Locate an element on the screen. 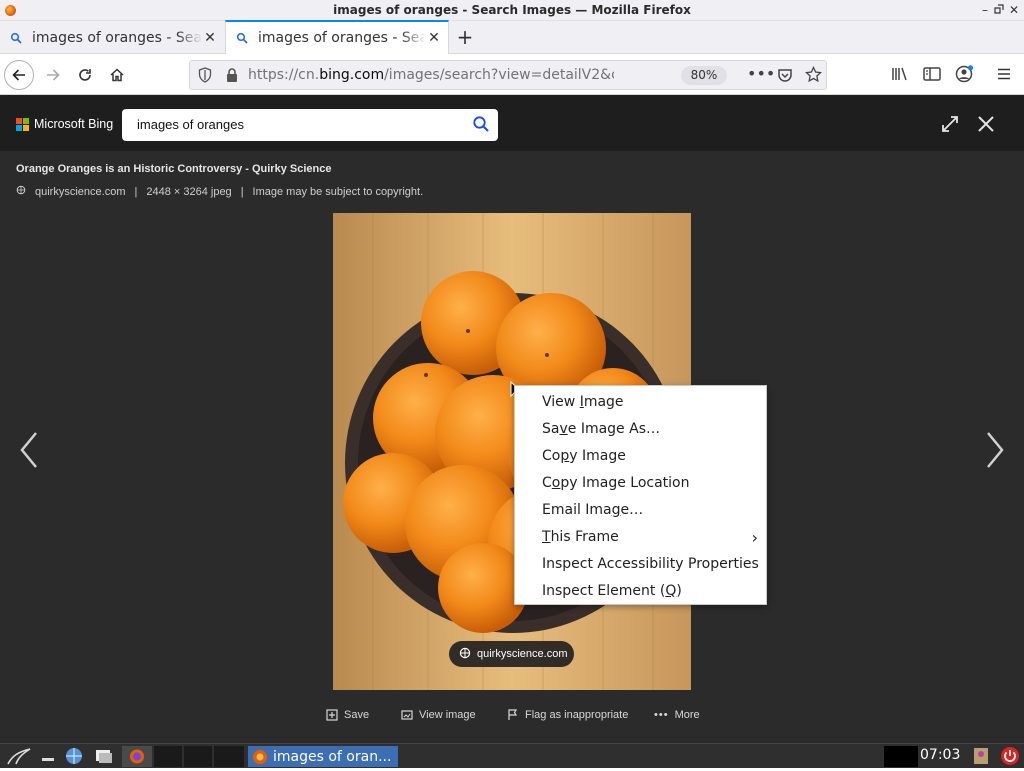  cpu-monitor is located at coordinates (901, 756).